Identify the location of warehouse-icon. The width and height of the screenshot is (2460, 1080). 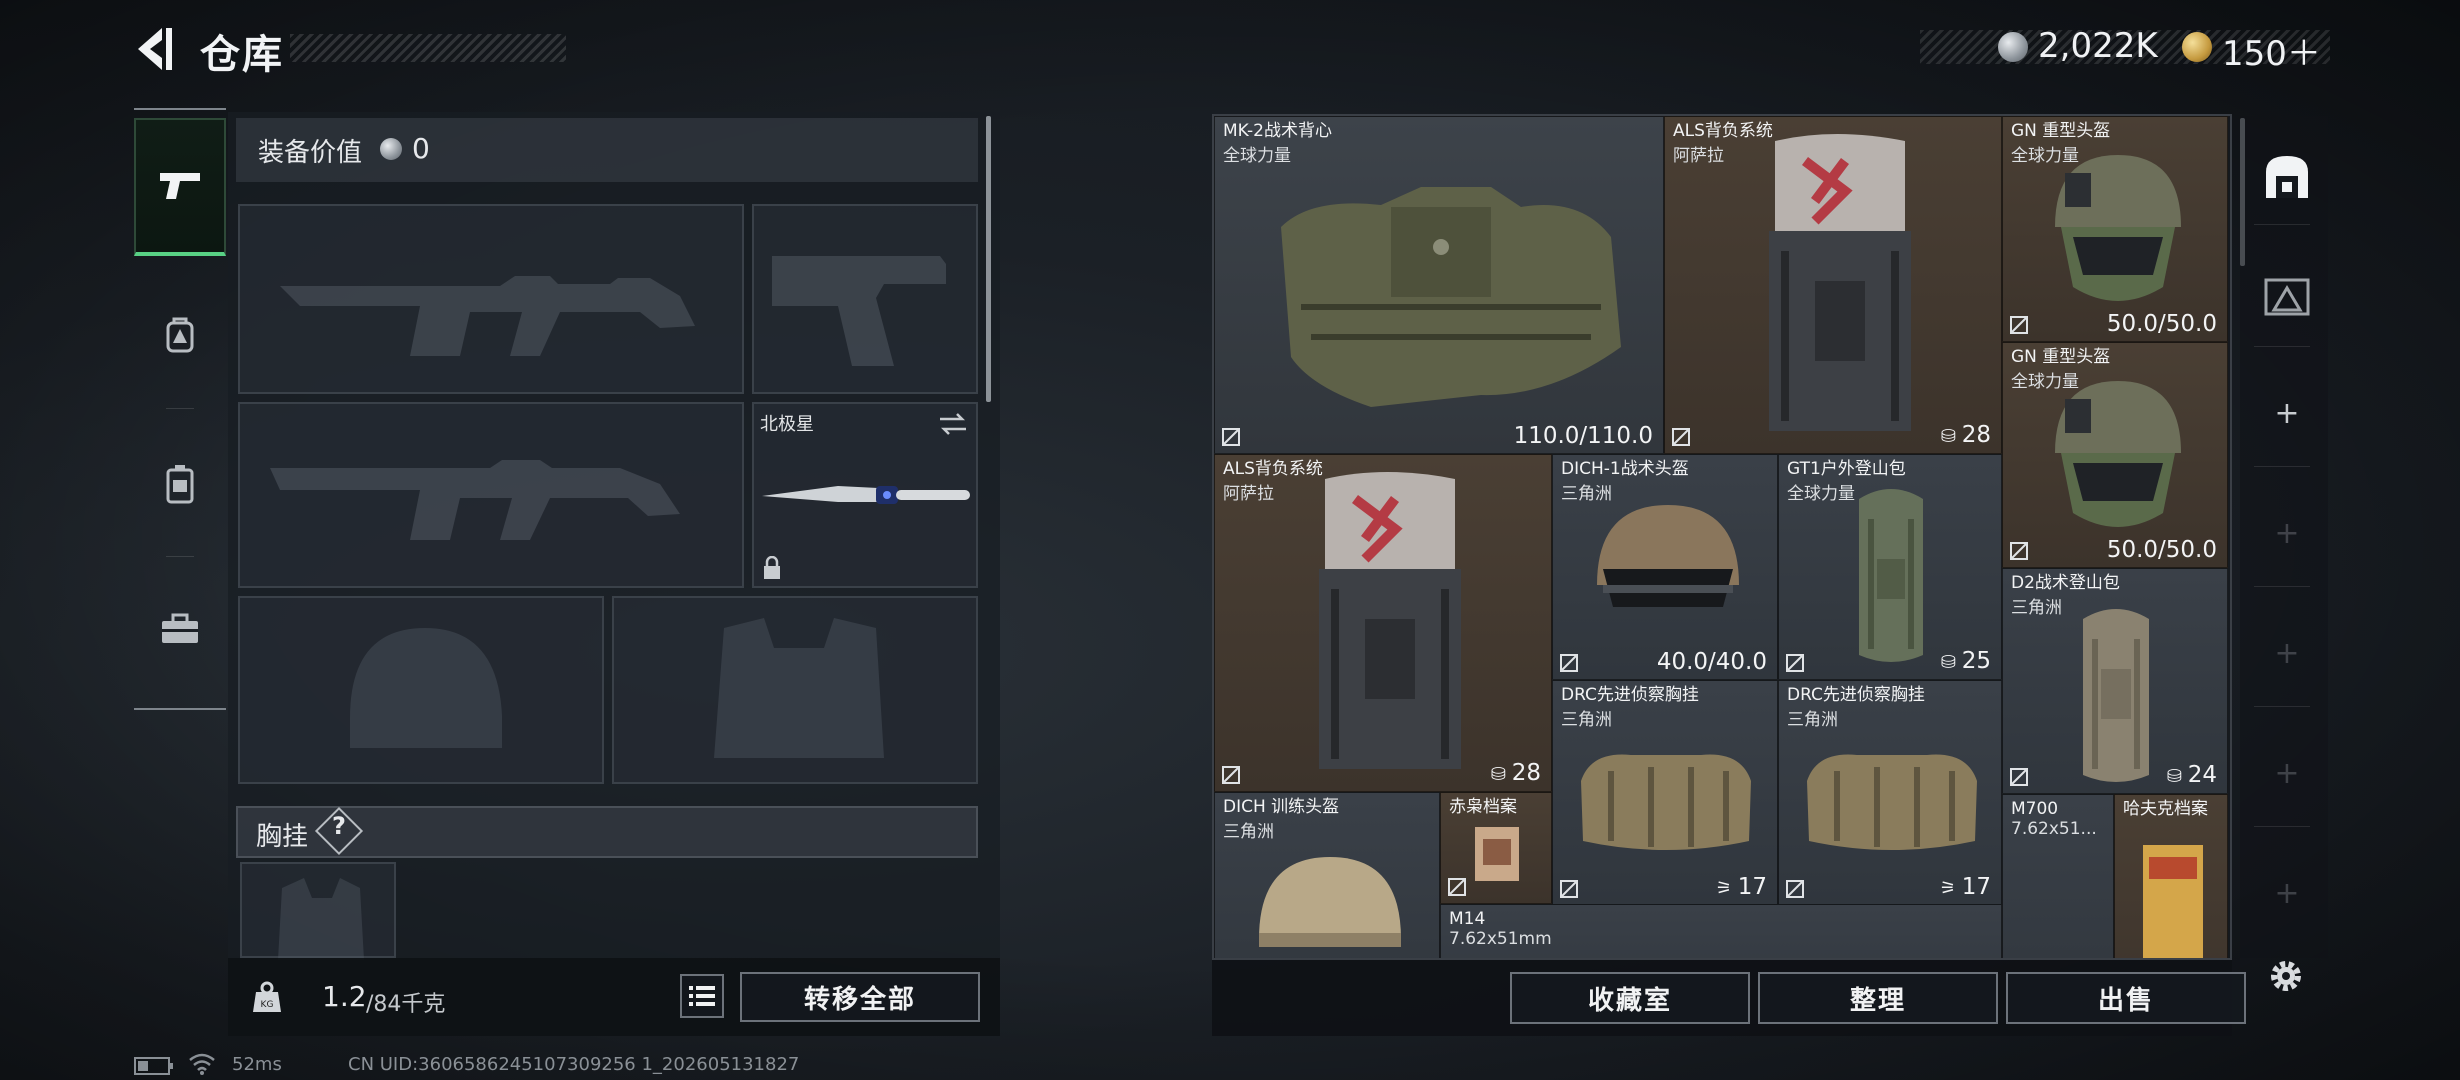
(2287, 177).